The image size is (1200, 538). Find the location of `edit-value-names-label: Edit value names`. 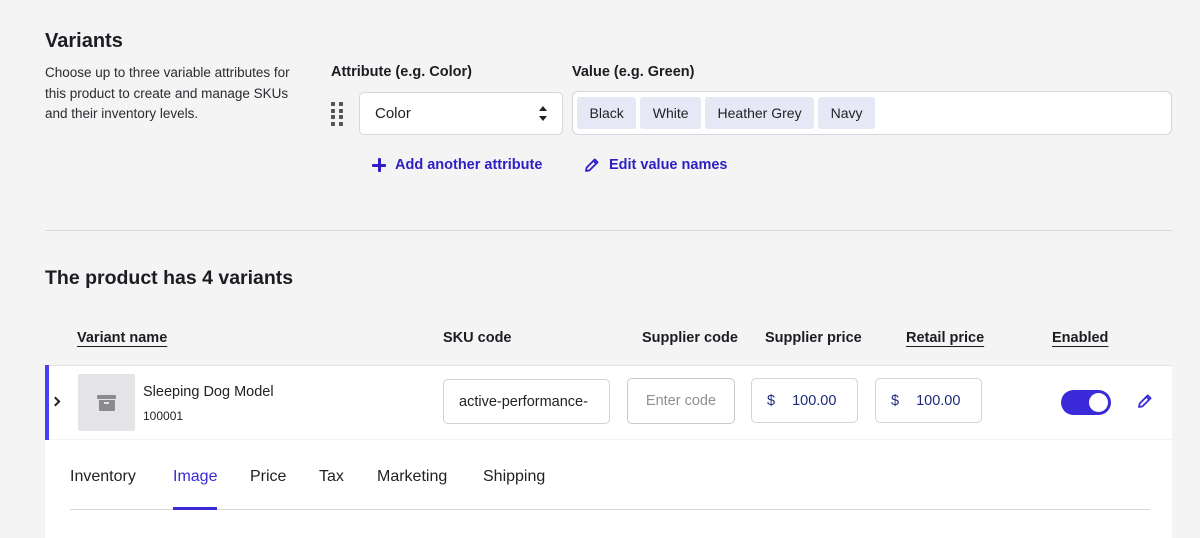

edit-value-names-label: Edit value names is located at coordinates (668, 165).